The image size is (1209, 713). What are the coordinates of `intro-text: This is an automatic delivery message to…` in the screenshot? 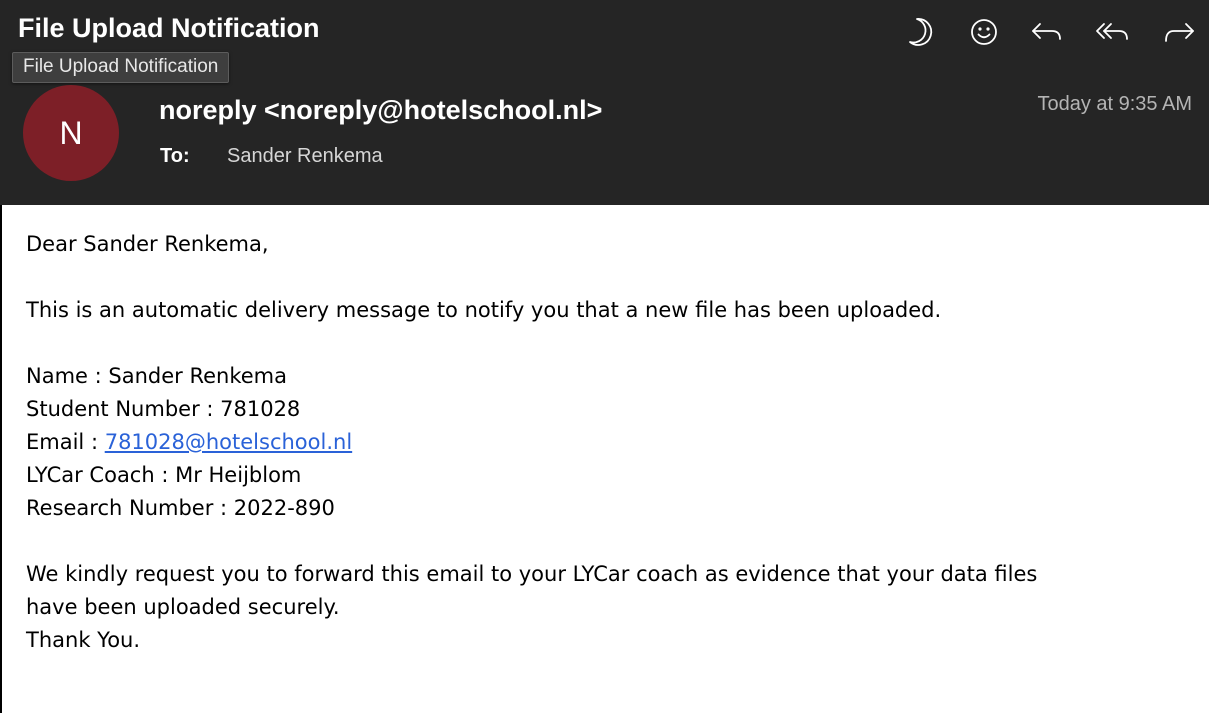 It's located at (484, 310).